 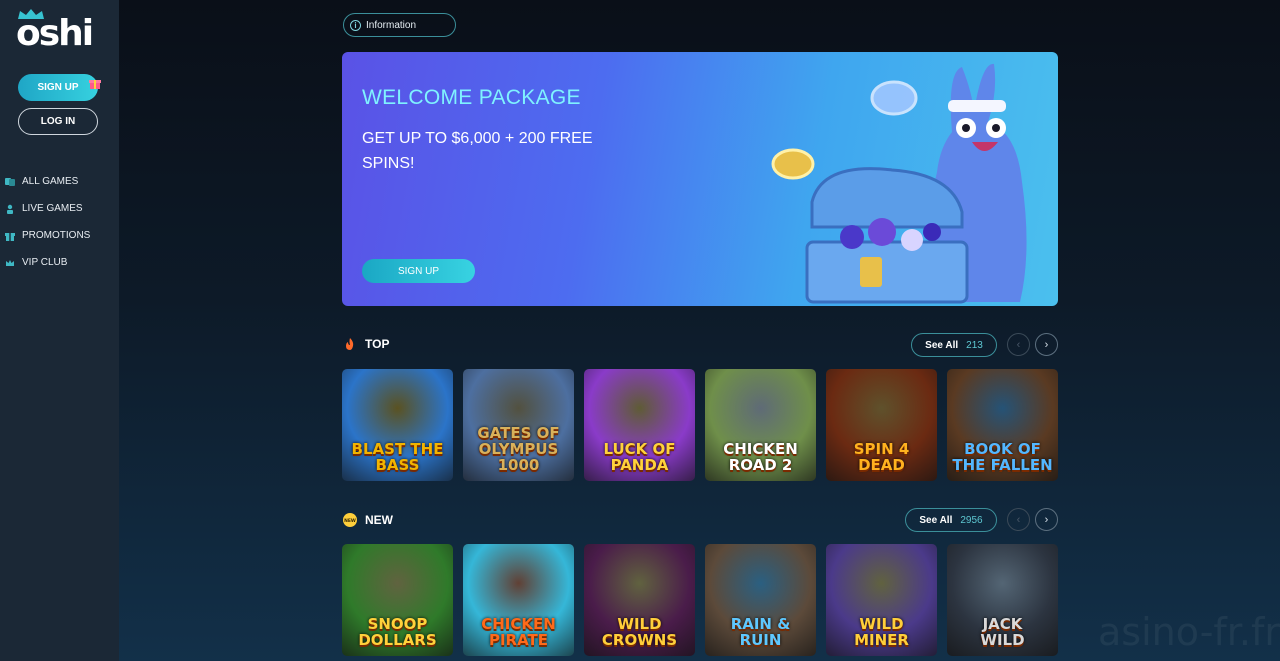 I want to click on game-title: SPIN 4 DEAD, so click(x=881, y=457).